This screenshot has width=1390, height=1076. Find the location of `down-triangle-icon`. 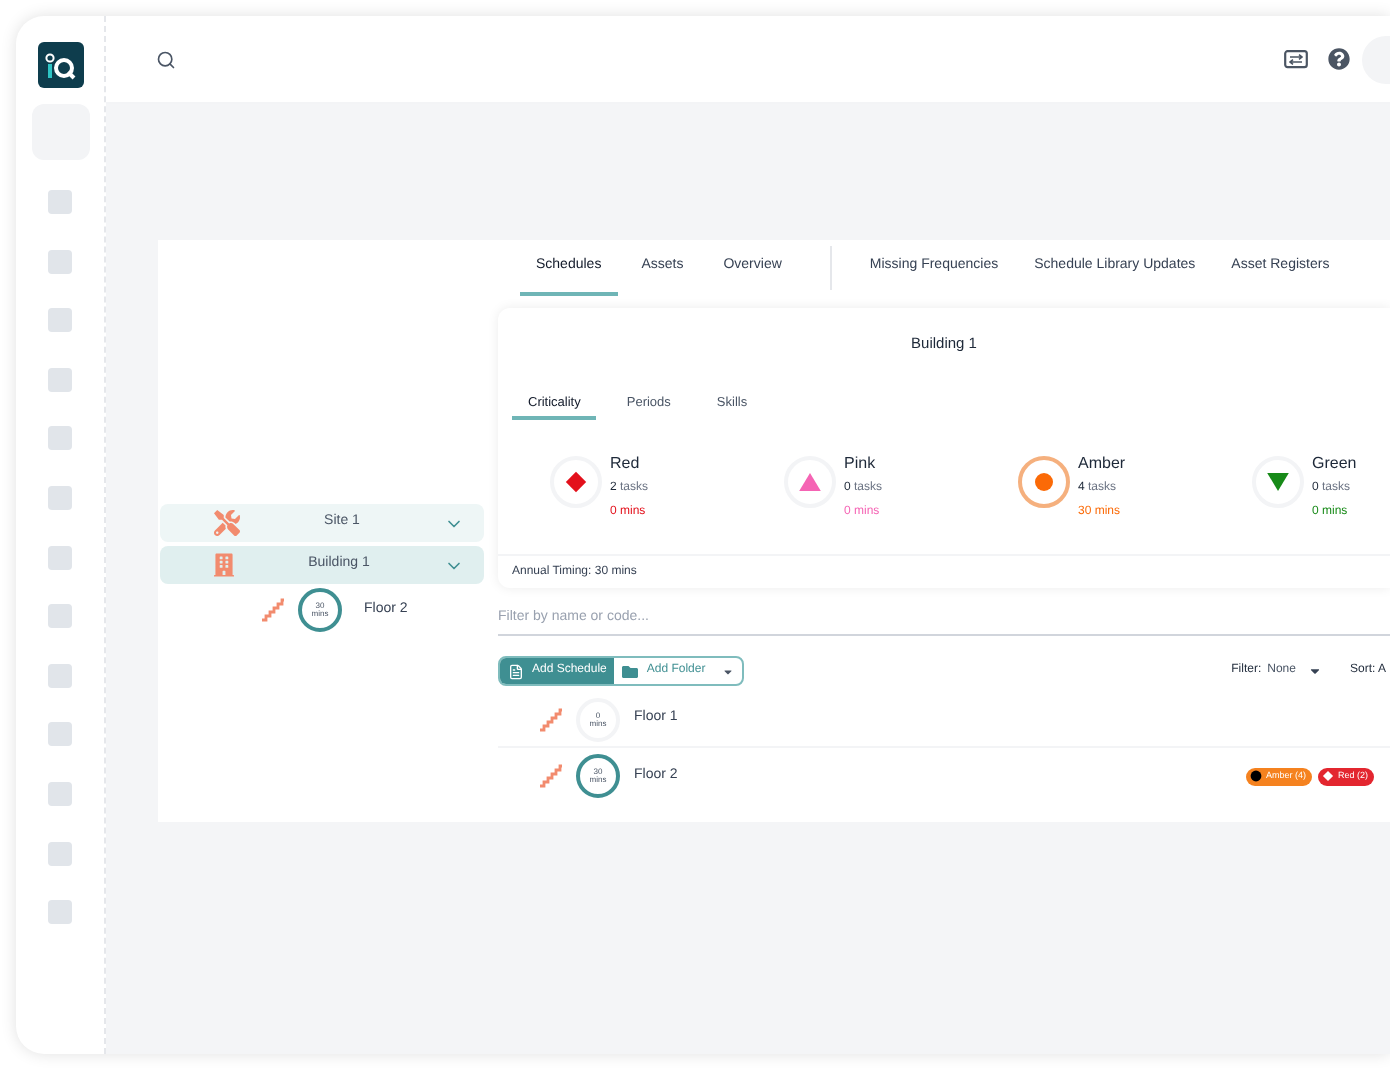

down-triangle-icon is located at coordinates (1278, 482).